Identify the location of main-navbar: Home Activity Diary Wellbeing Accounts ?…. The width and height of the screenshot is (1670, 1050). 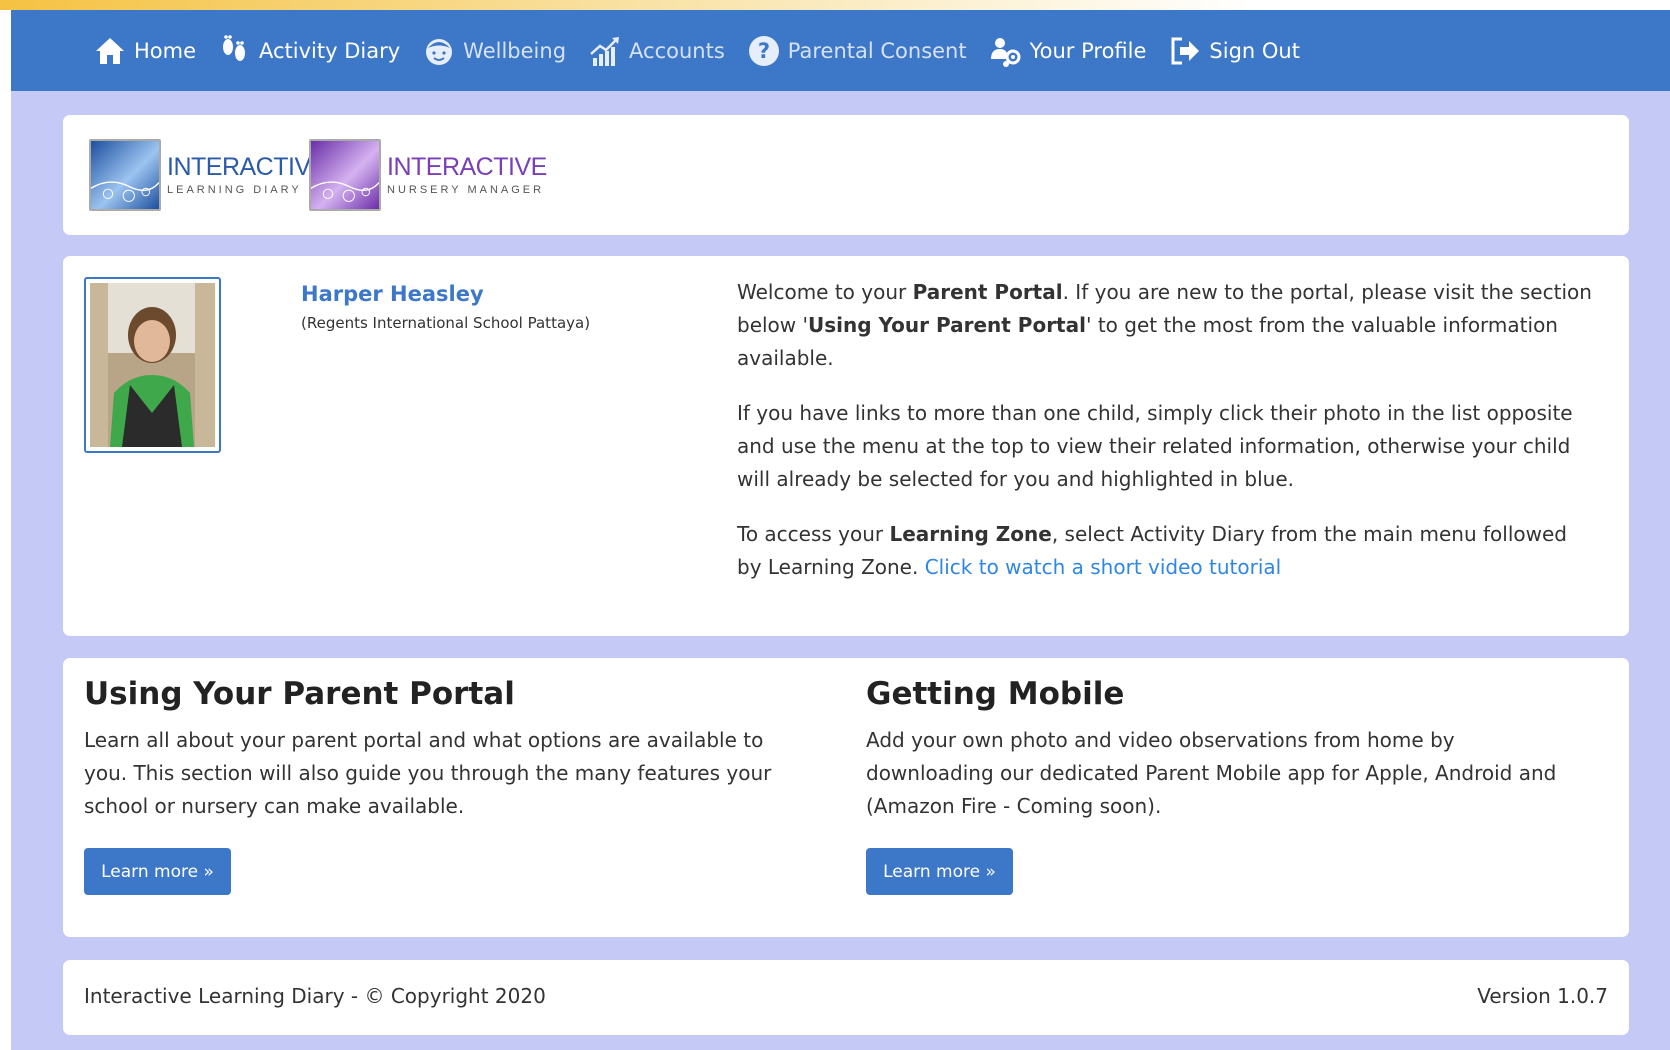
(840, 50).